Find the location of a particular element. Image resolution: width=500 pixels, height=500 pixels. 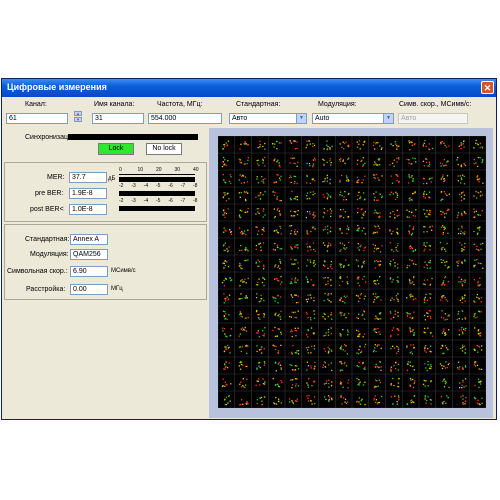

modulation-select: Auto ▼ is located at coordinates (353, 118).